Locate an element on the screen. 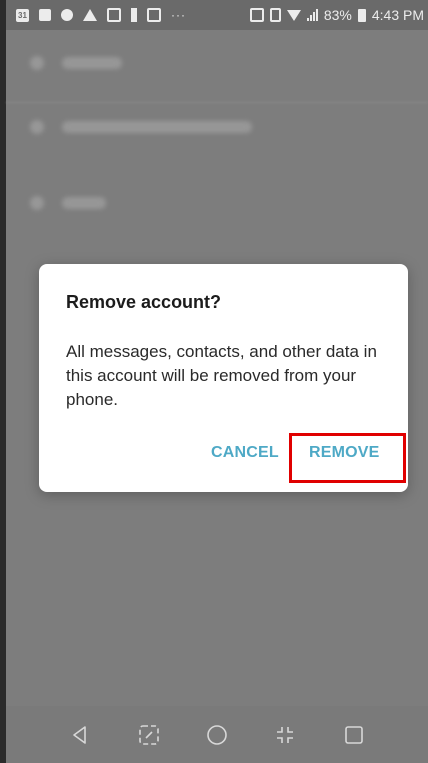 This screenshot has height=763, width=428. alert-icon is located at coordinates (90, 15).